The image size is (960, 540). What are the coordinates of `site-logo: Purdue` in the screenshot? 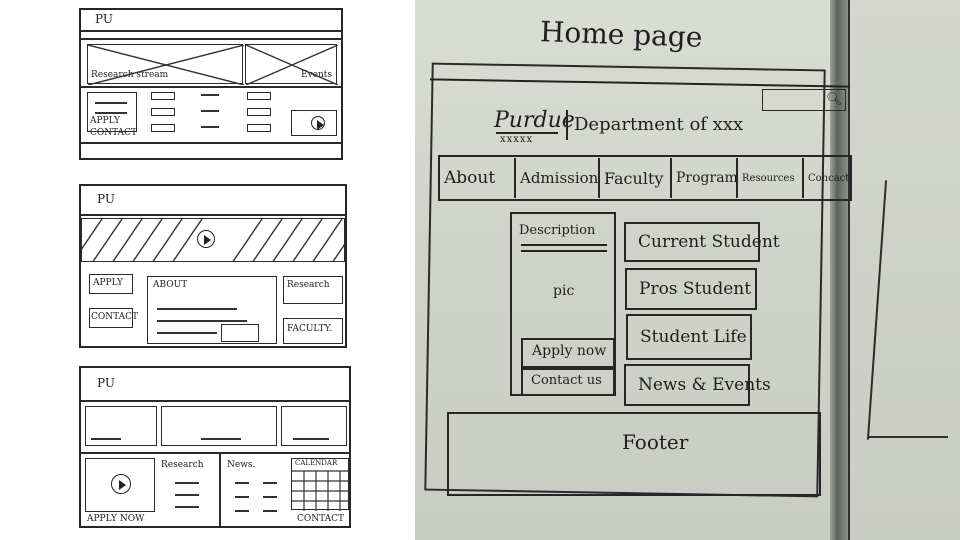 It's located at (534, 120).